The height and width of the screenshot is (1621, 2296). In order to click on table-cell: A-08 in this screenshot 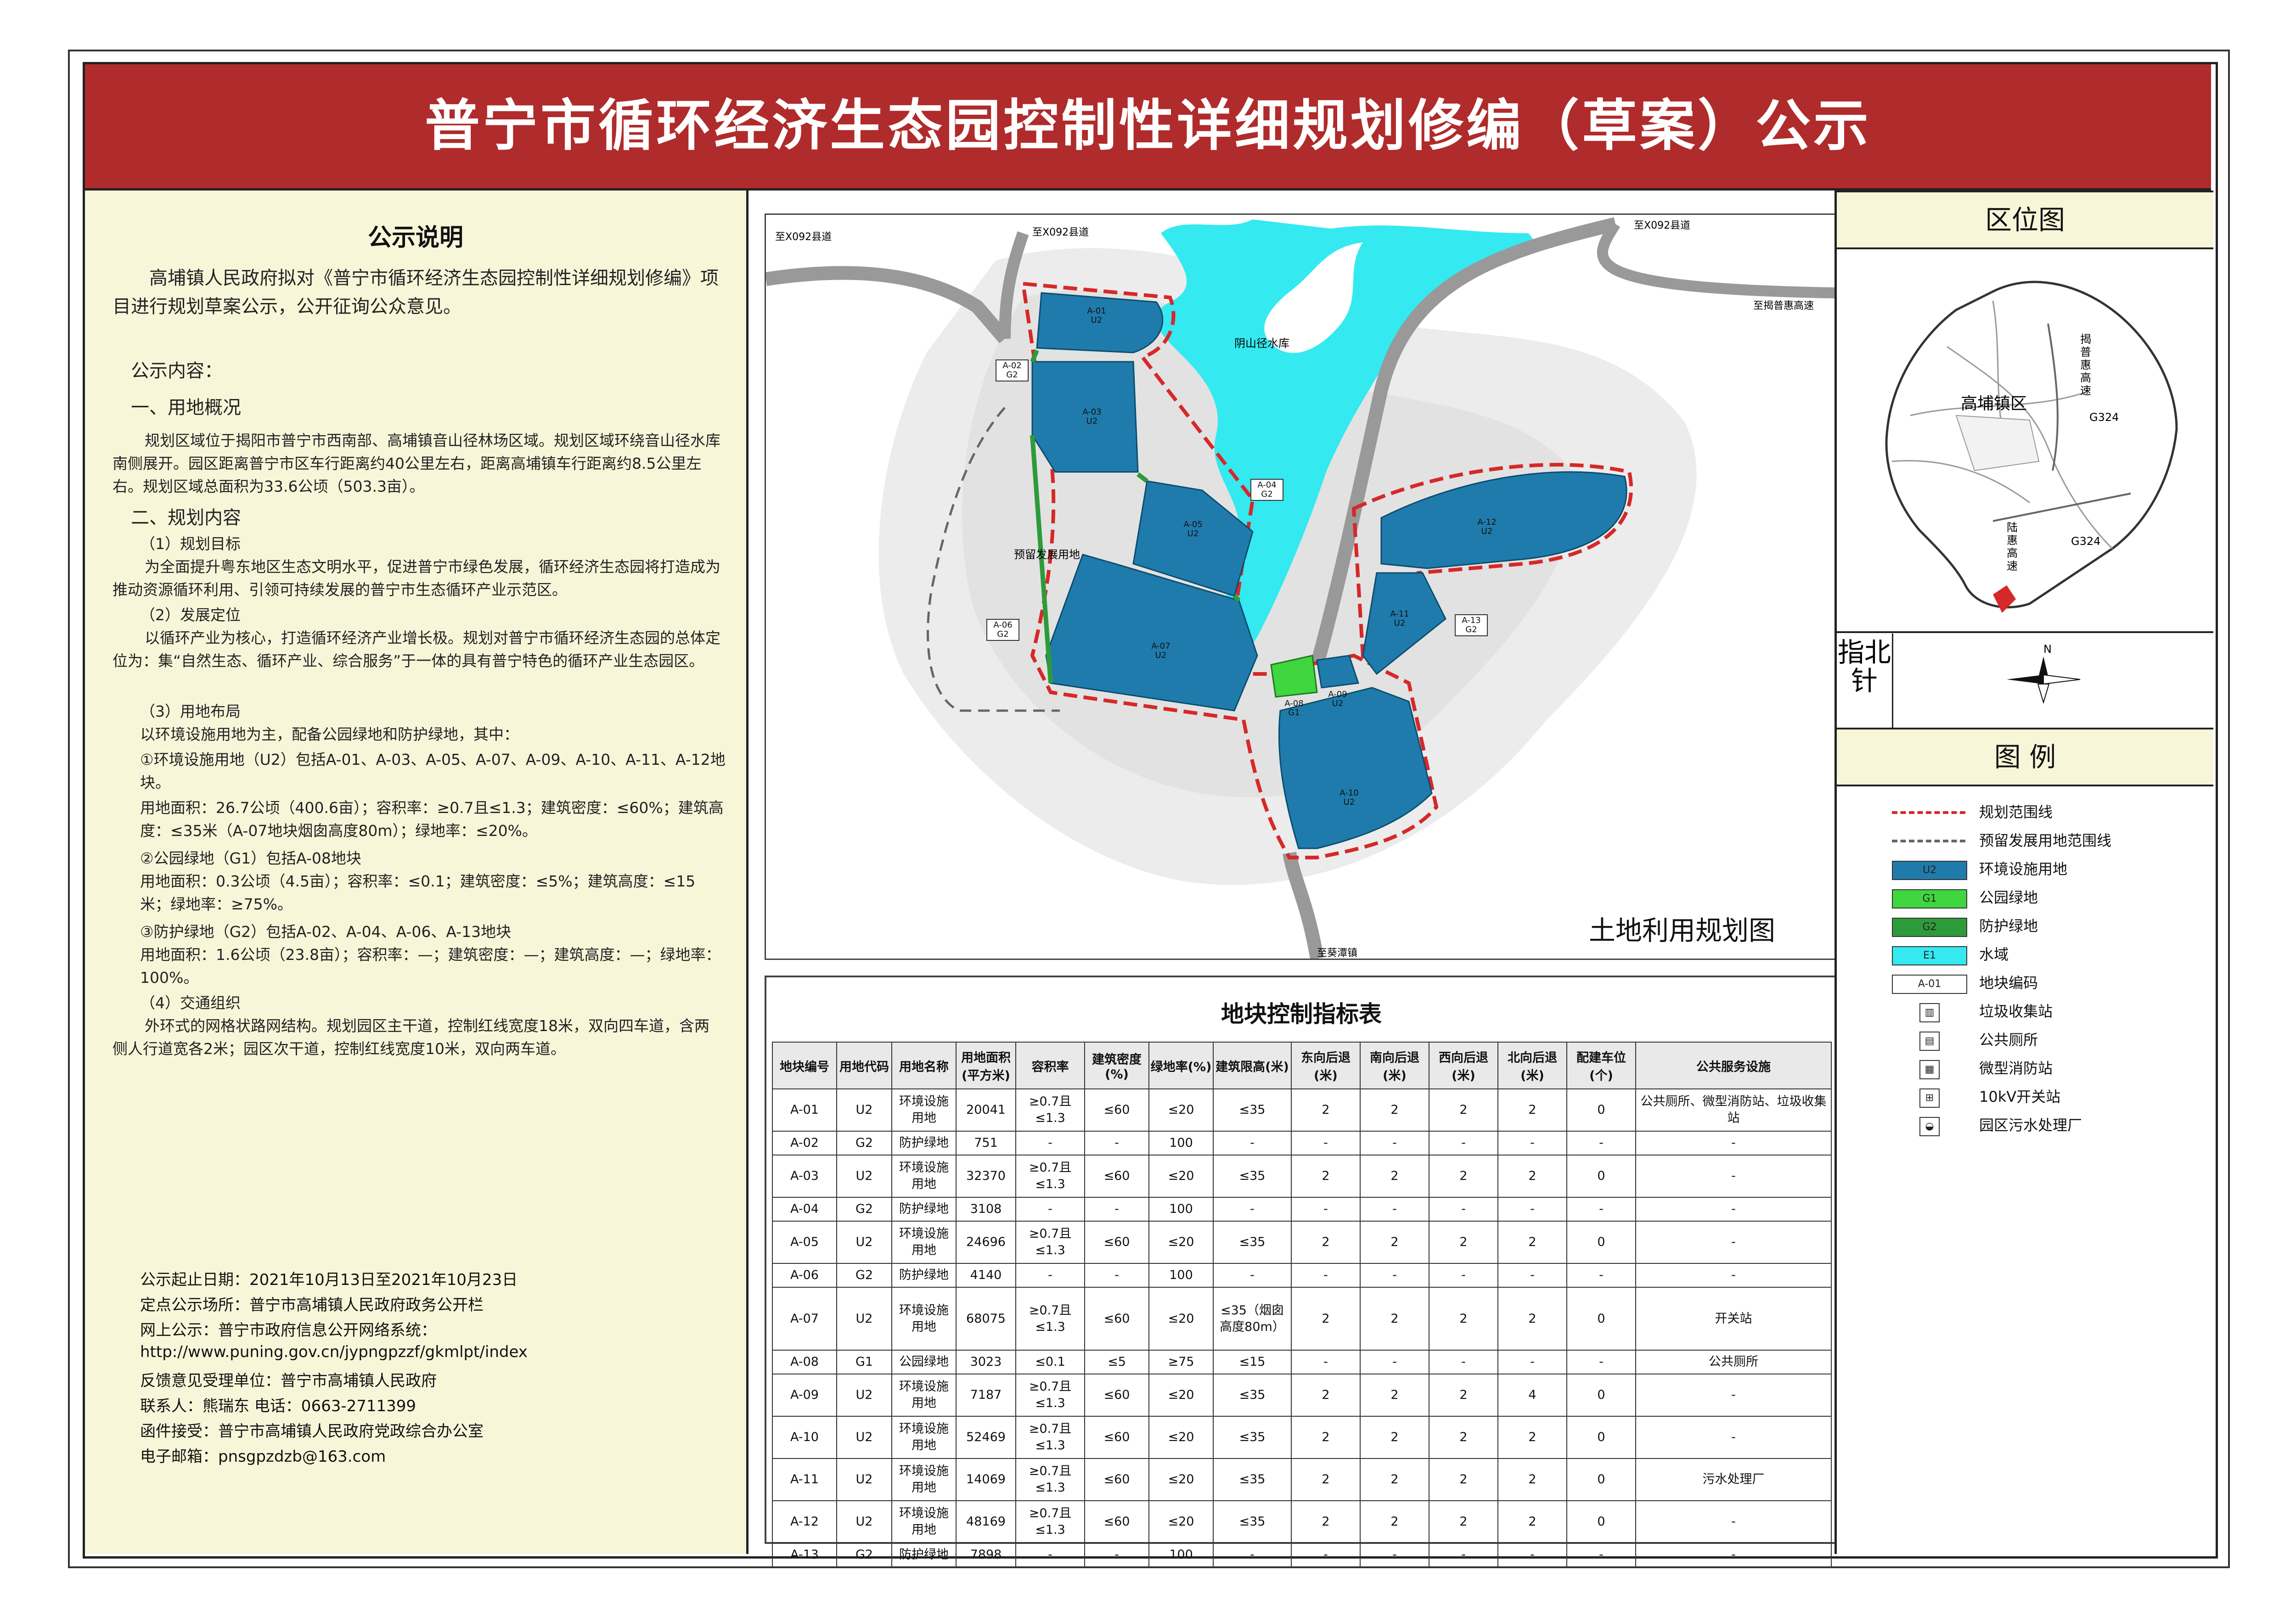, I will do `click(804, 1362)`.